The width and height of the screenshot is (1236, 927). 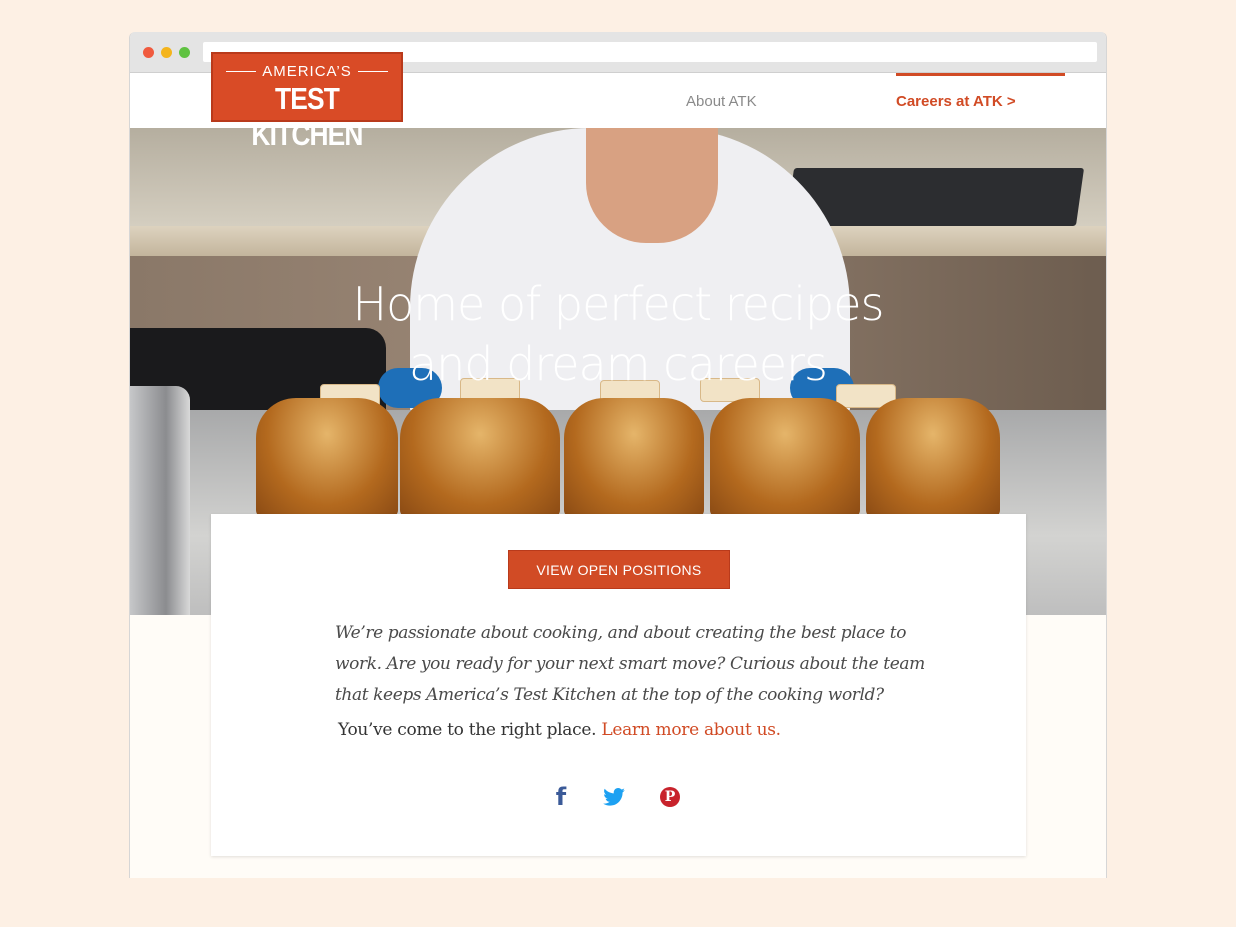 I want to click on twitter-icon, so click(x=614, y=797).